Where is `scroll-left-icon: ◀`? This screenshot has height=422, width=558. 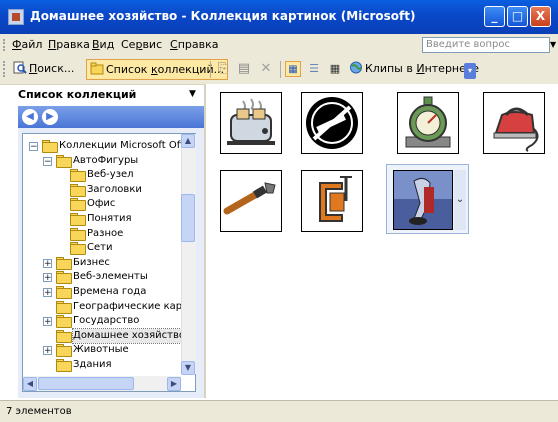 scroll-left-icon: ◀ is located at coordinates (30, 384).